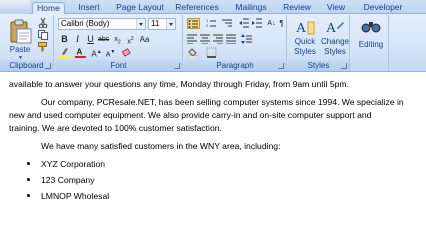  I want to click on clipboard-group: Paste ▼ Clipboard, so click(27, 43).